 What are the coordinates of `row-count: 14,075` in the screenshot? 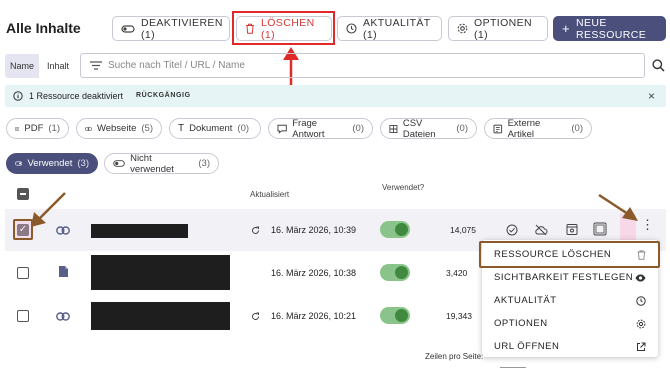 It's located at (463, 230).